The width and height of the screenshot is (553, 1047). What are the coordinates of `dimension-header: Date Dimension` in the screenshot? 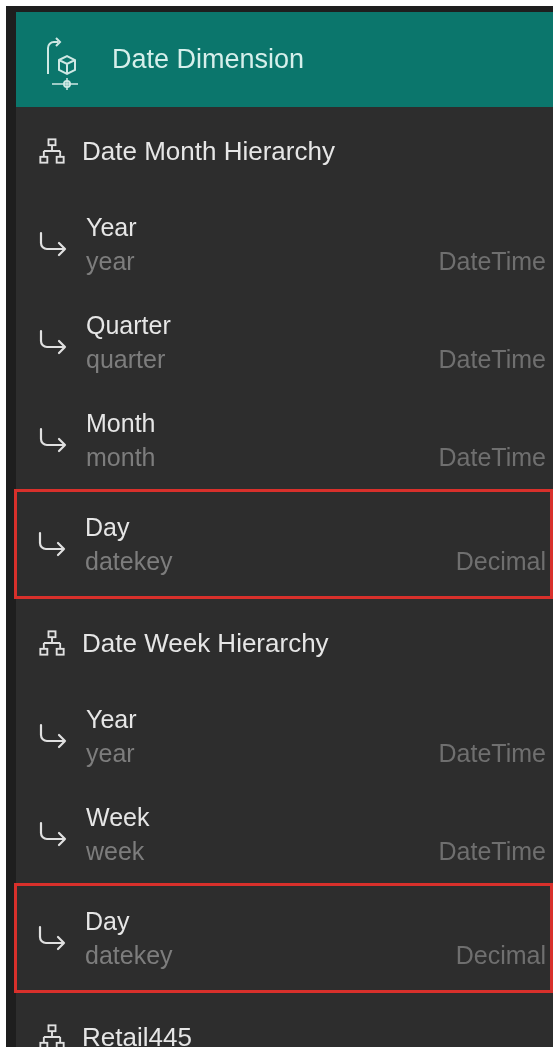 It's located at (284, 59).